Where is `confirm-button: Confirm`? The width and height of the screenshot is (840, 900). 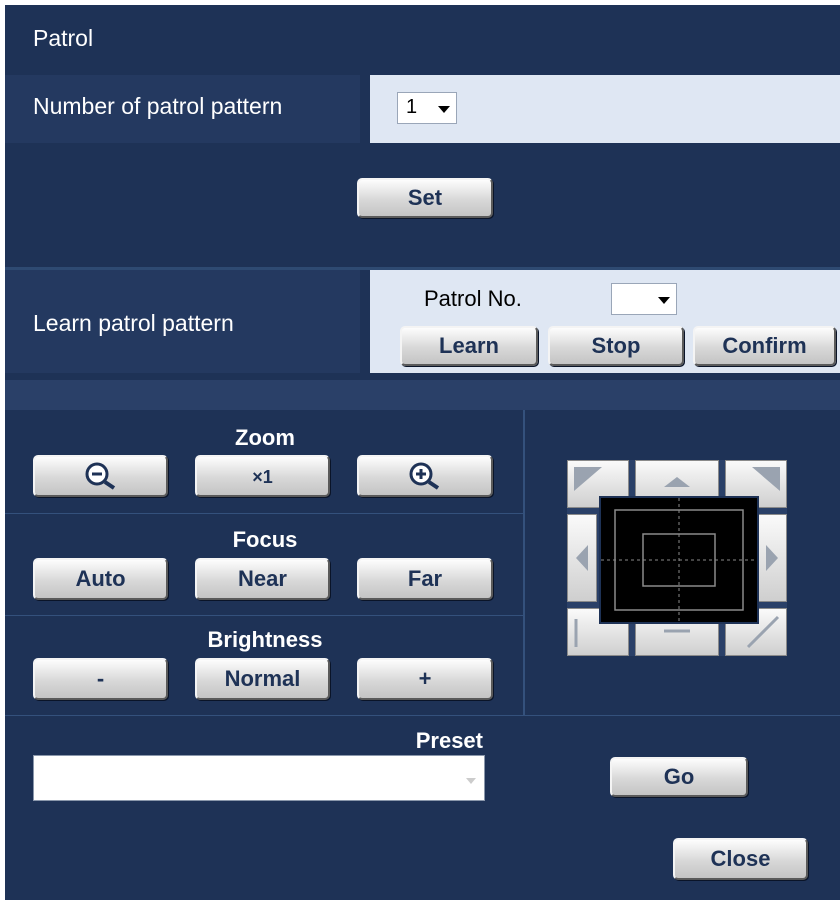 confirm-button: Confirm is located at coordinates (764, 346).